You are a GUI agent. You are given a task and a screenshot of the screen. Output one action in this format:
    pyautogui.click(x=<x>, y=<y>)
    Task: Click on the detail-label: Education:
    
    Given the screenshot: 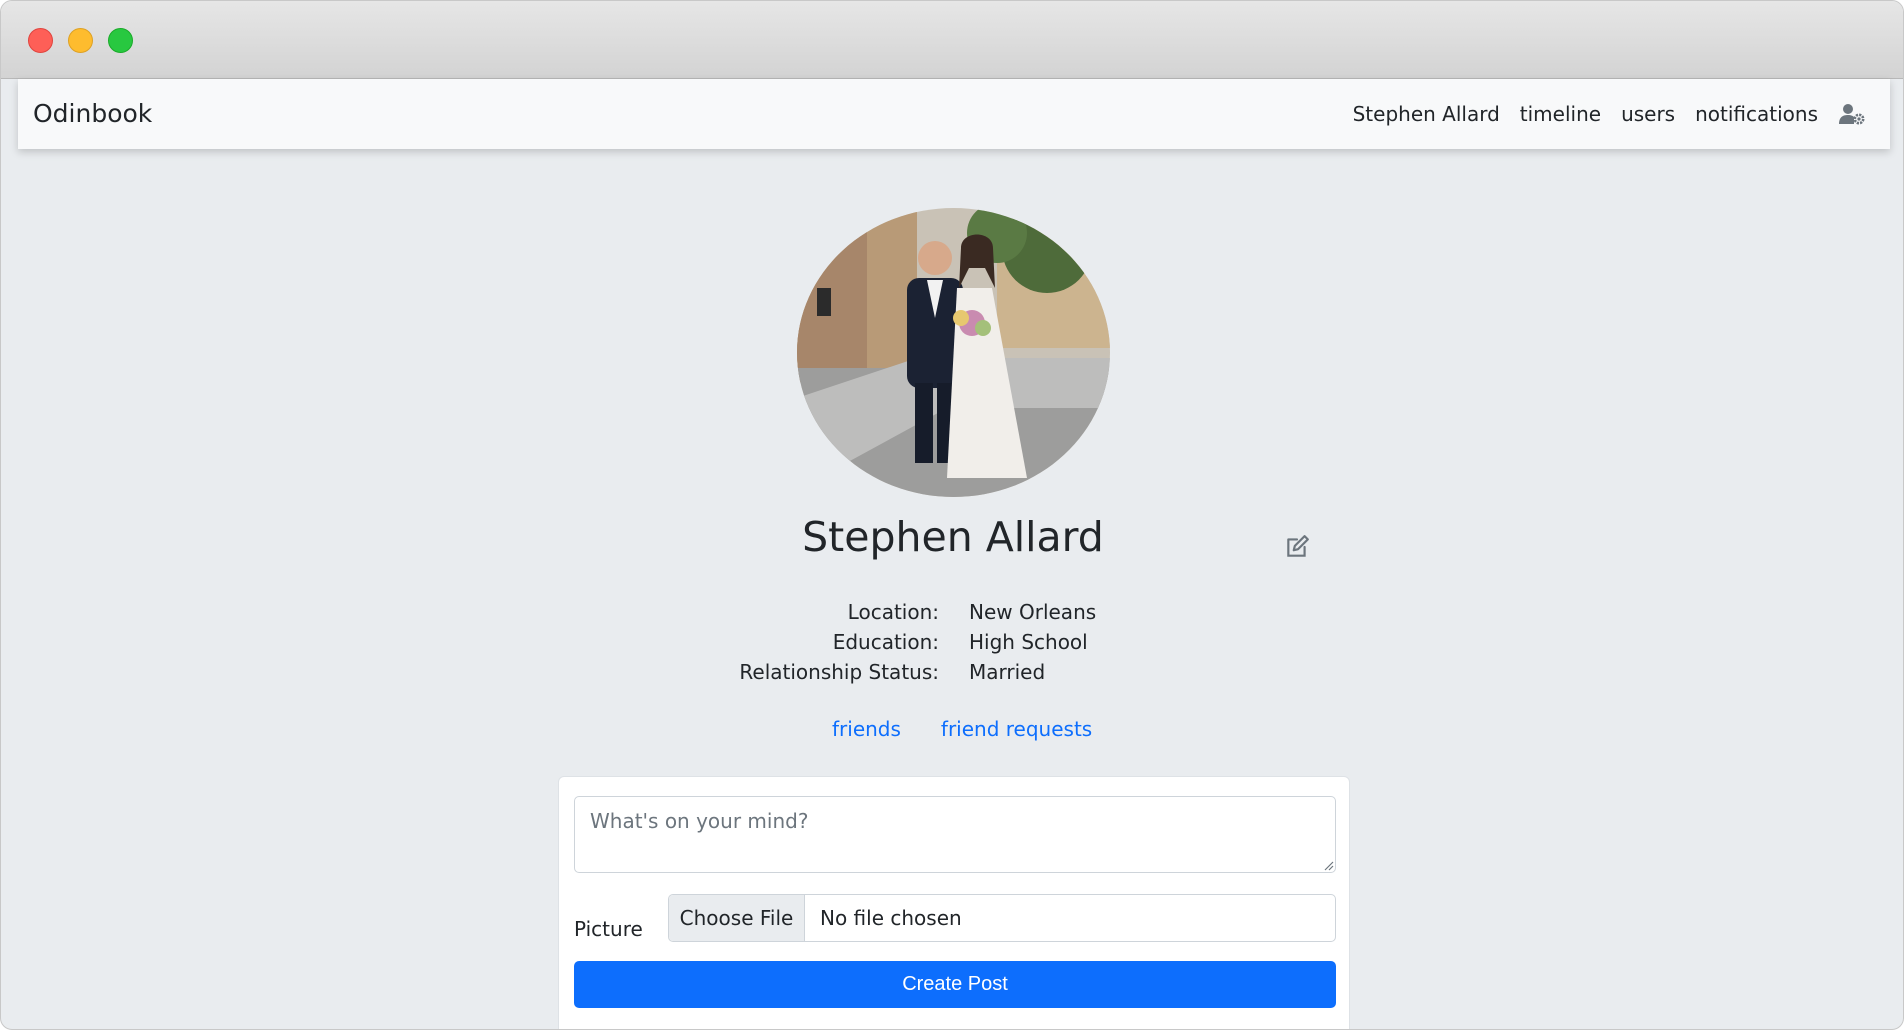 What is the action you would take?
    pyautogui.click(x=885, y=642)
    